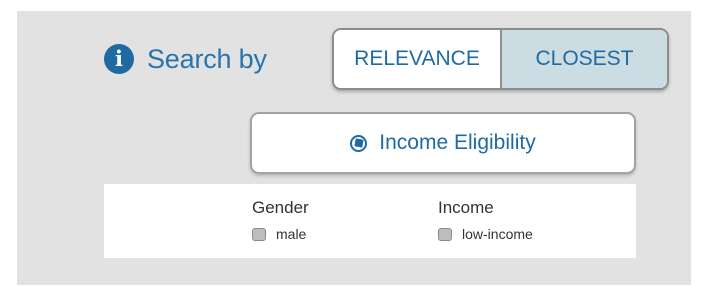 Image resolution: width=708 pixels, height=286 pixels. What do you see at coordinates (207, 58) in the screenshot?
I see `search-by-label: Search by` at bounding box center [207, 58].